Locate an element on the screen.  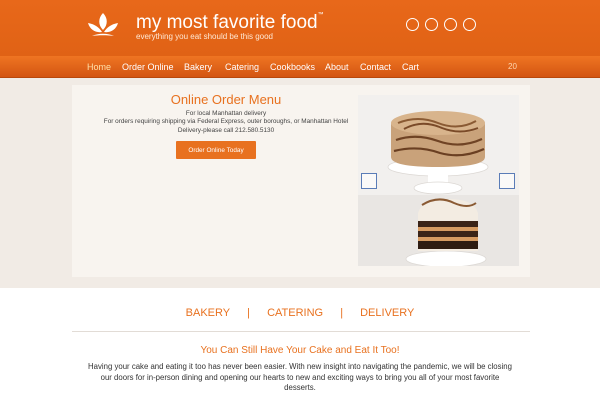
nav-item-bakery: Bakery is located at coordinates (198, 67).